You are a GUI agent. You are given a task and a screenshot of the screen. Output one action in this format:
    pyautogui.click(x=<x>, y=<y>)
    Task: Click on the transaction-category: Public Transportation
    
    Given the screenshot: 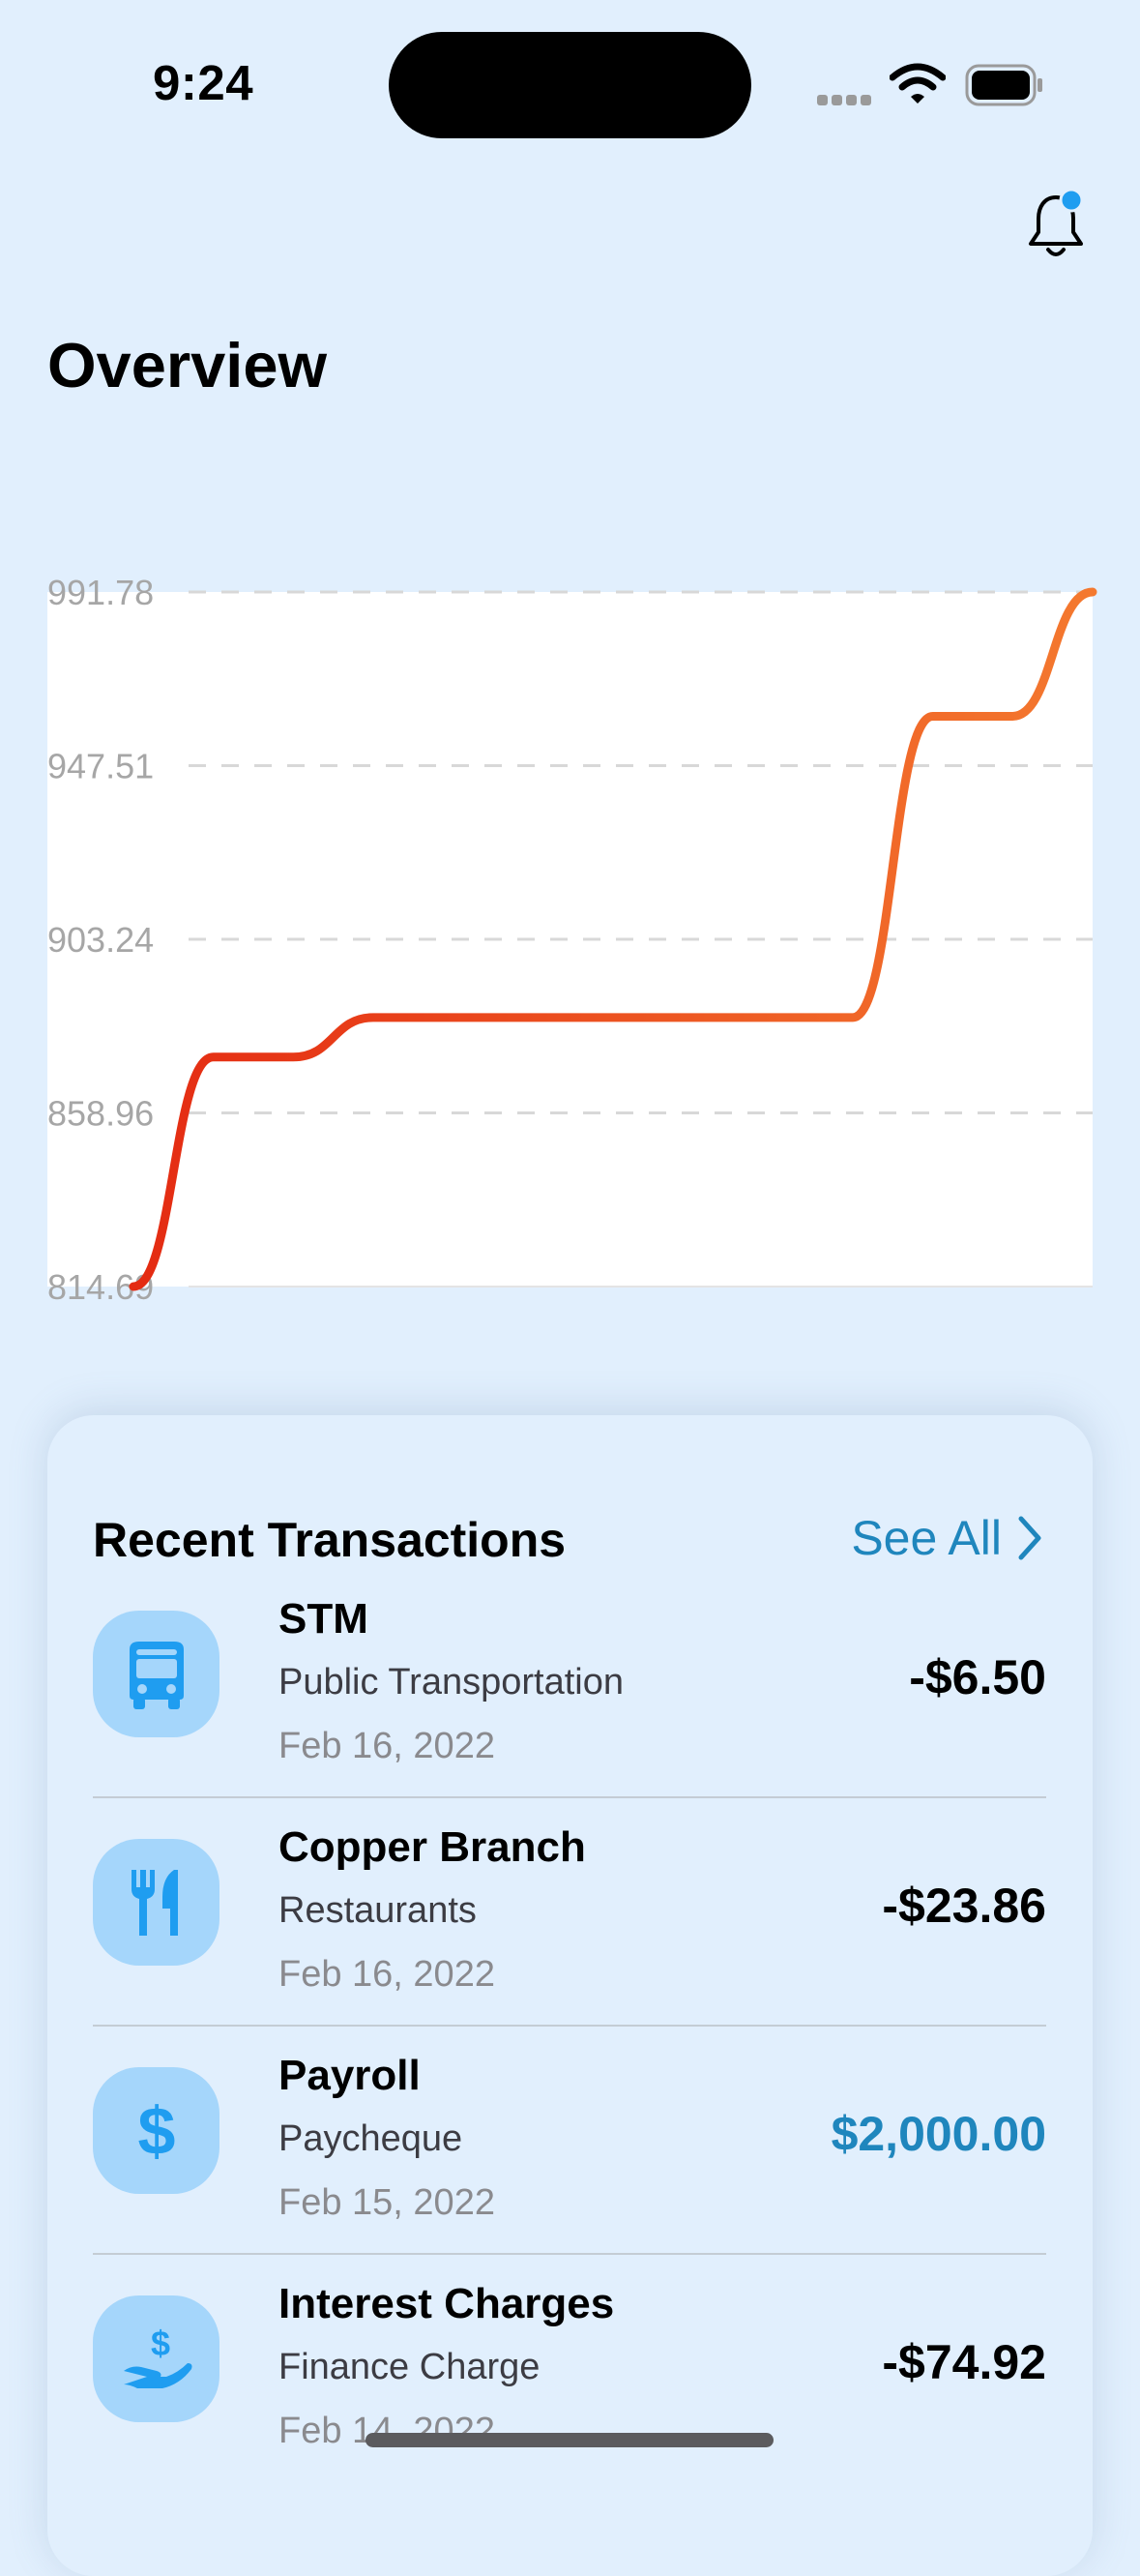 What is the action you would take?
    pyautogui.click(x=451, y=1682)
    